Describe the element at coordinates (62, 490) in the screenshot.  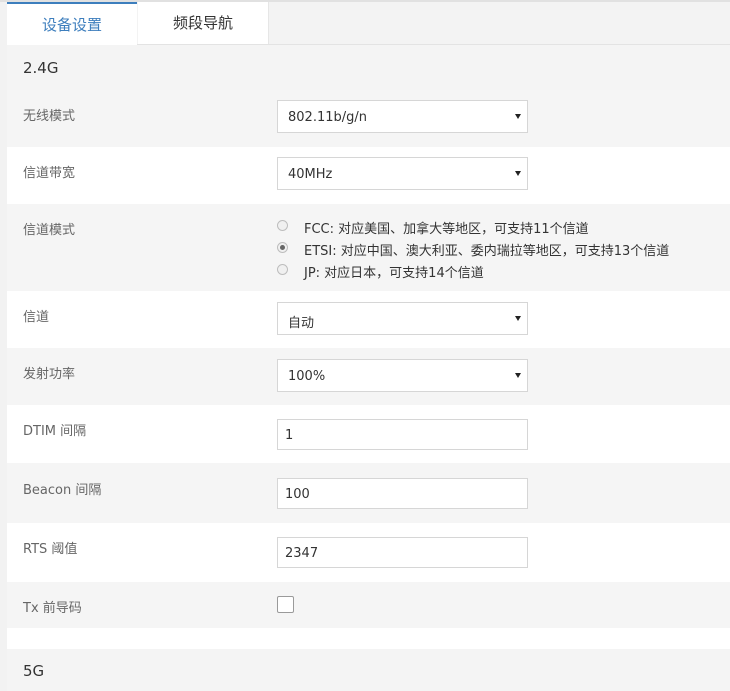
I see `beacon-label: Beacon 间隔` at that location.